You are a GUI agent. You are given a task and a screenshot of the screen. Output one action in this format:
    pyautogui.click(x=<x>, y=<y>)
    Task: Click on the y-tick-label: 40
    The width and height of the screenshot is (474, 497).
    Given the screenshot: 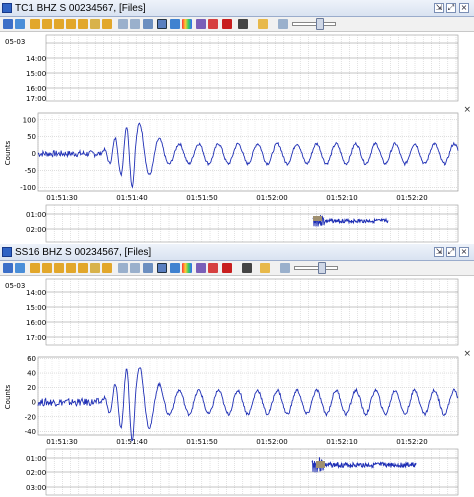 What is the action you would take?
    pyautogui.click(x=31, y=374)
    